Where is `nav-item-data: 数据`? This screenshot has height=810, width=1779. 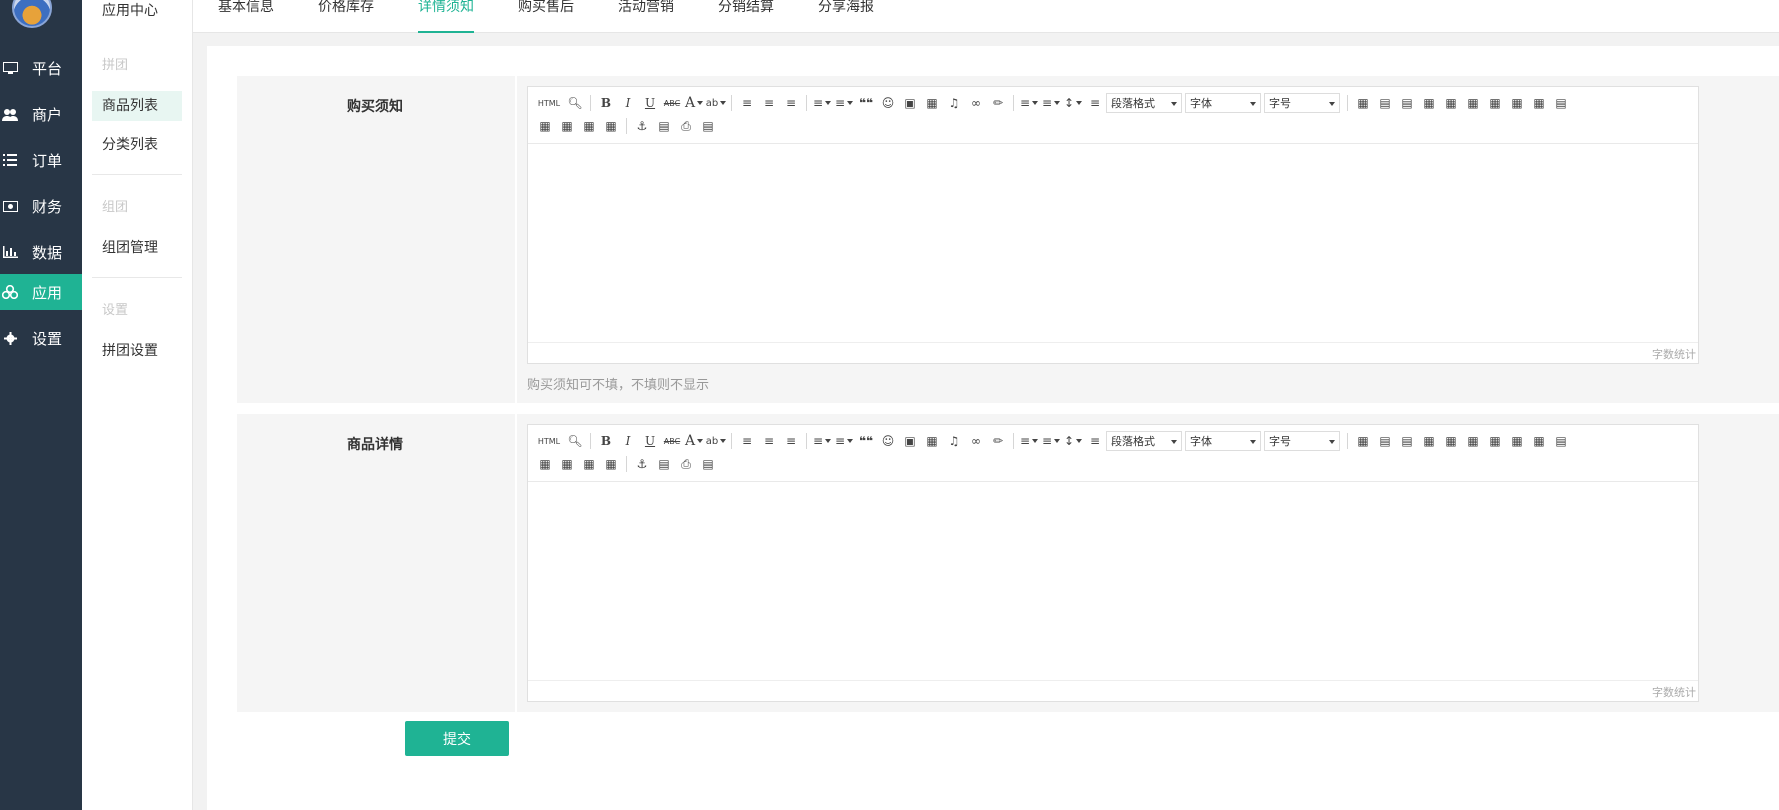 nav-item-data: 数据 is located at coordinates (41, 252).